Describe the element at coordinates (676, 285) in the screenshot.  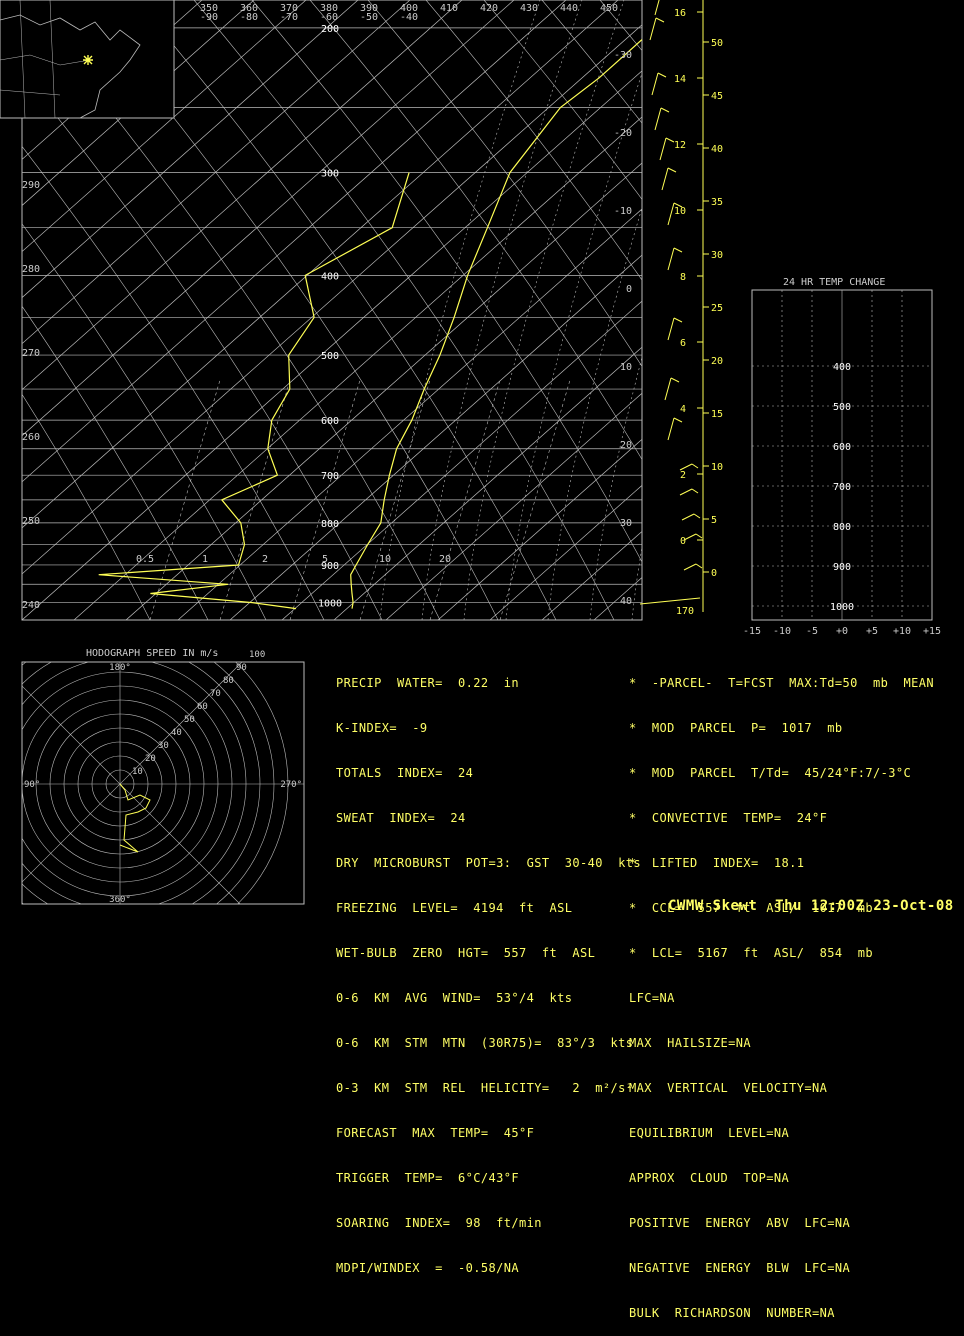
I see `wind-barbs` at that location.